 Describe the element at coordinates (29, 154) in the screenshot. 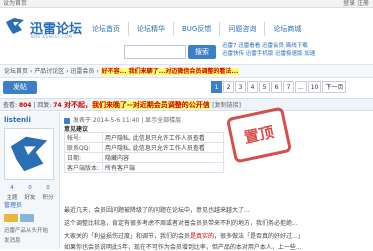

I see `author-avatar` at that location.